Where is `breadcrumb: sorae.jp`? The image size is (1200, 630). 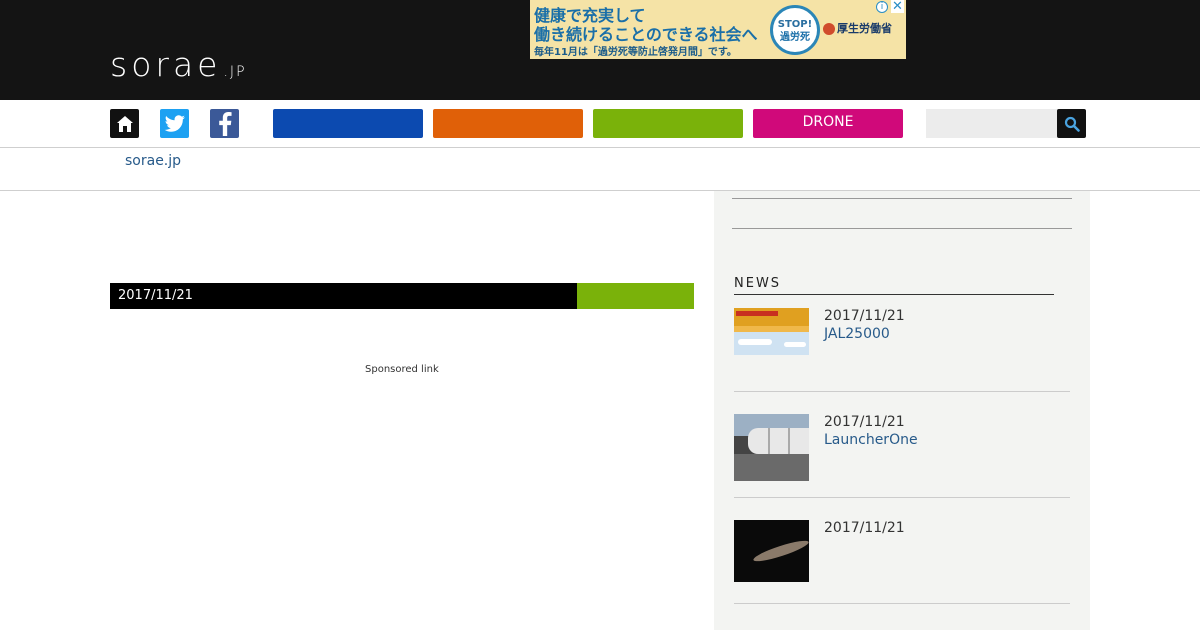
breadcrumb: sorae.jp is located at coordinates (600, 169).